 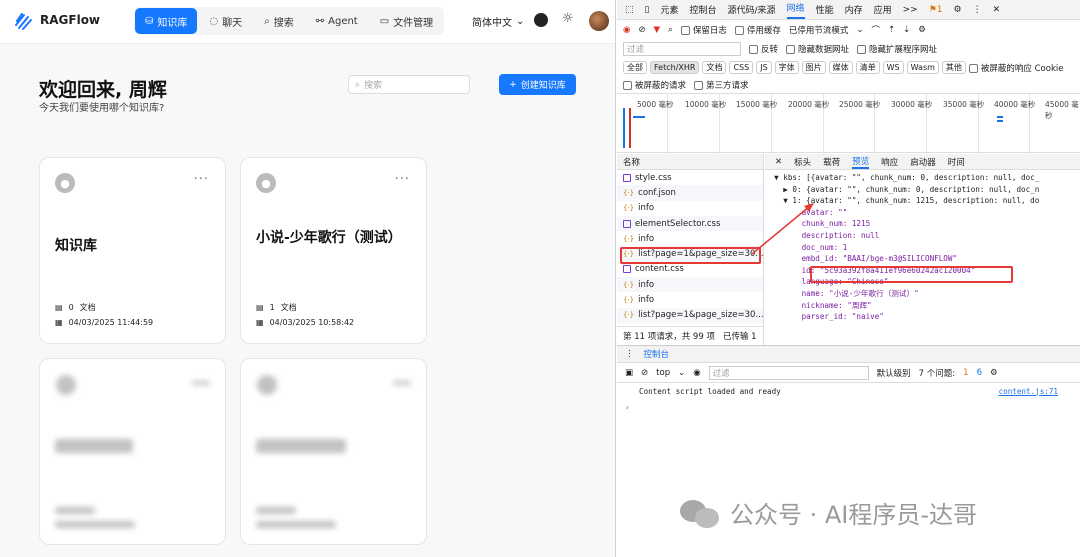 What do you see at coordinates (910, 10) in the screenshot?
I see `tab-more: >>` at bounding box center [910, 10].